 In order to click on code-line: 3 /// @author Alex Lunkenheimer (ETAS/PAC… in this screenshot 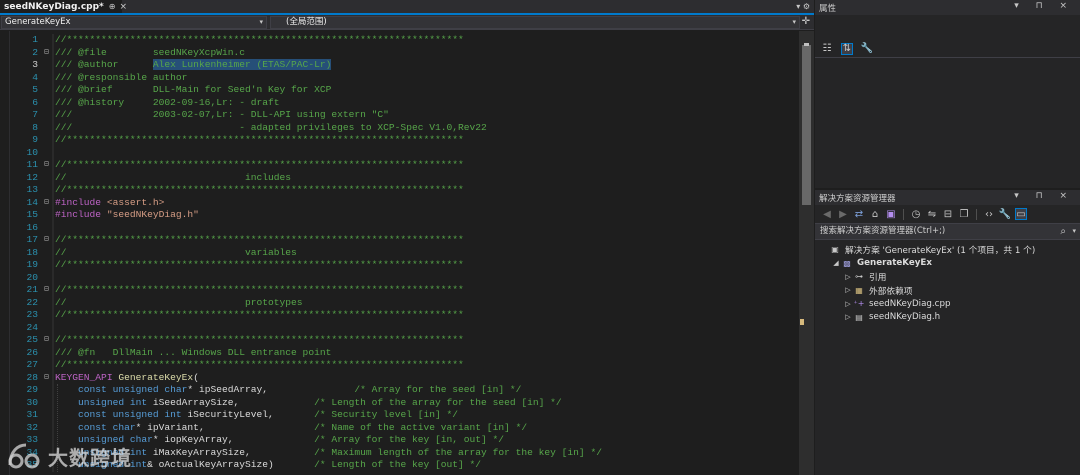, I will do `click(399, 65)`.